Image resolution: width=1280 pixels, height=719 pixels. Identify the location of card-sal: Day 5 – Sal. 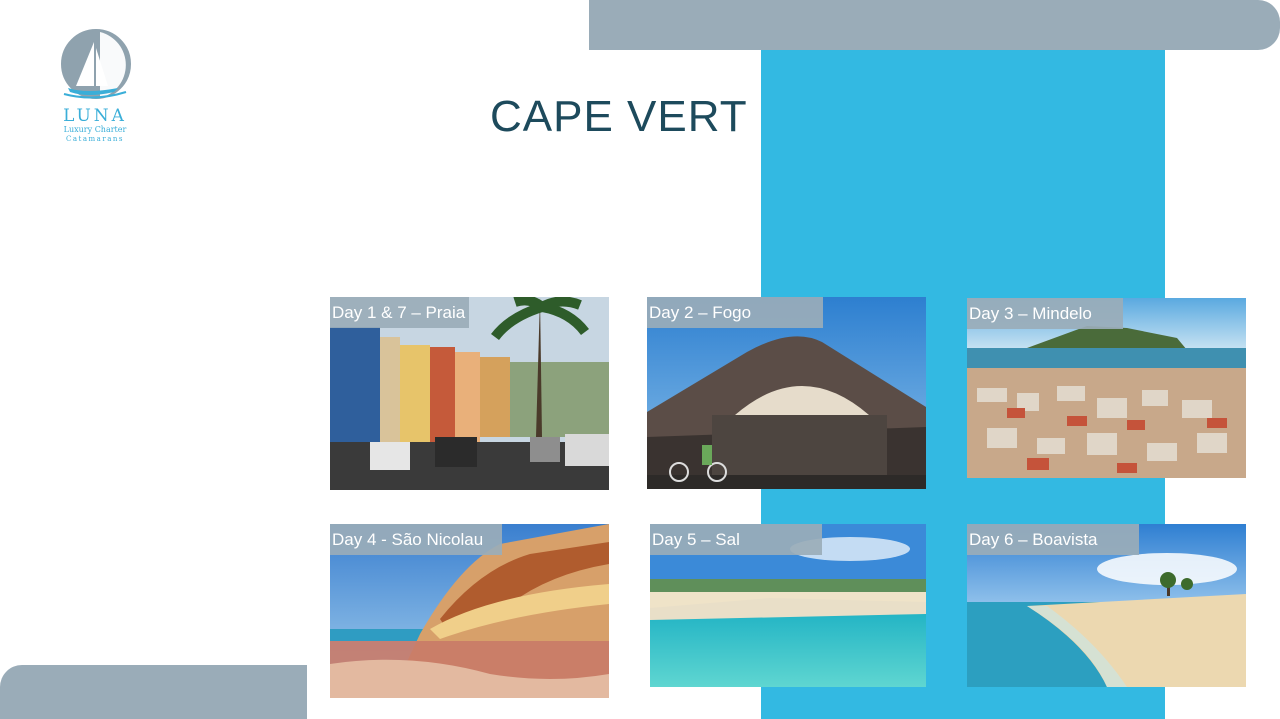
(788, 605).